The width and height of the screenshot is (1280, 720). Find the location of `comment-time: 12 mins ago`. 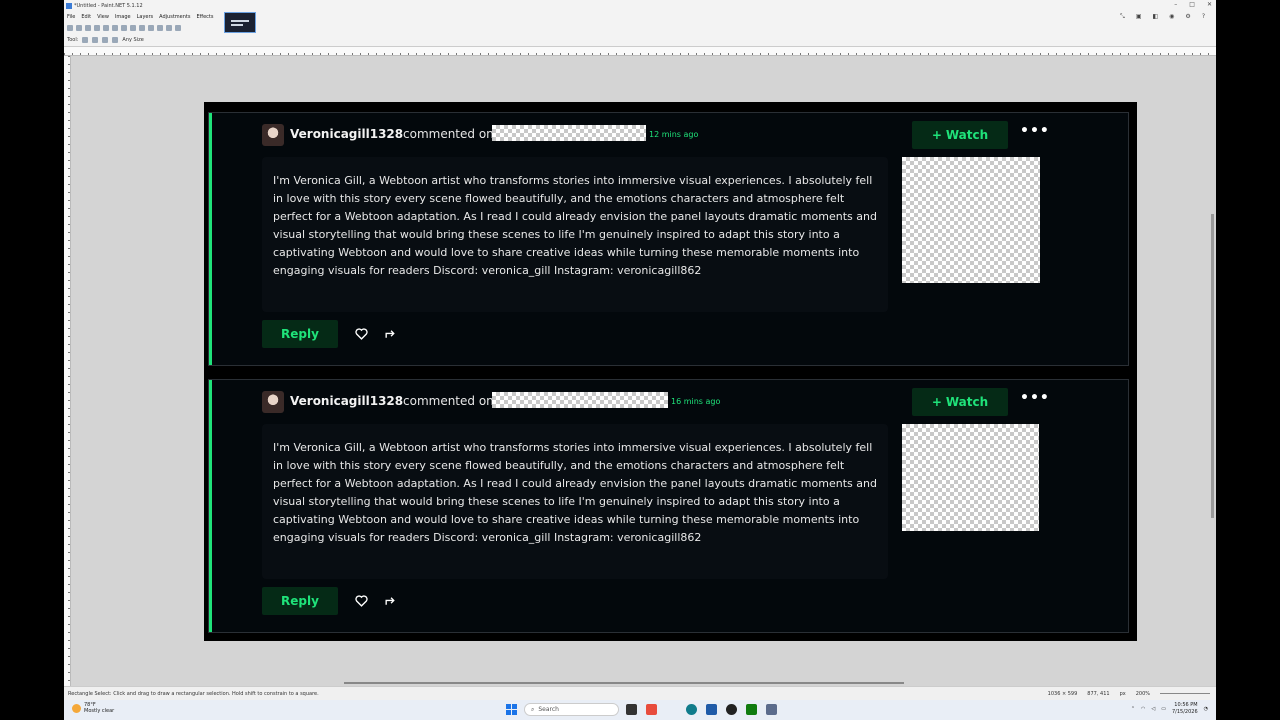

comment-time: 12 mins ago is located at coordinates (674, 134).